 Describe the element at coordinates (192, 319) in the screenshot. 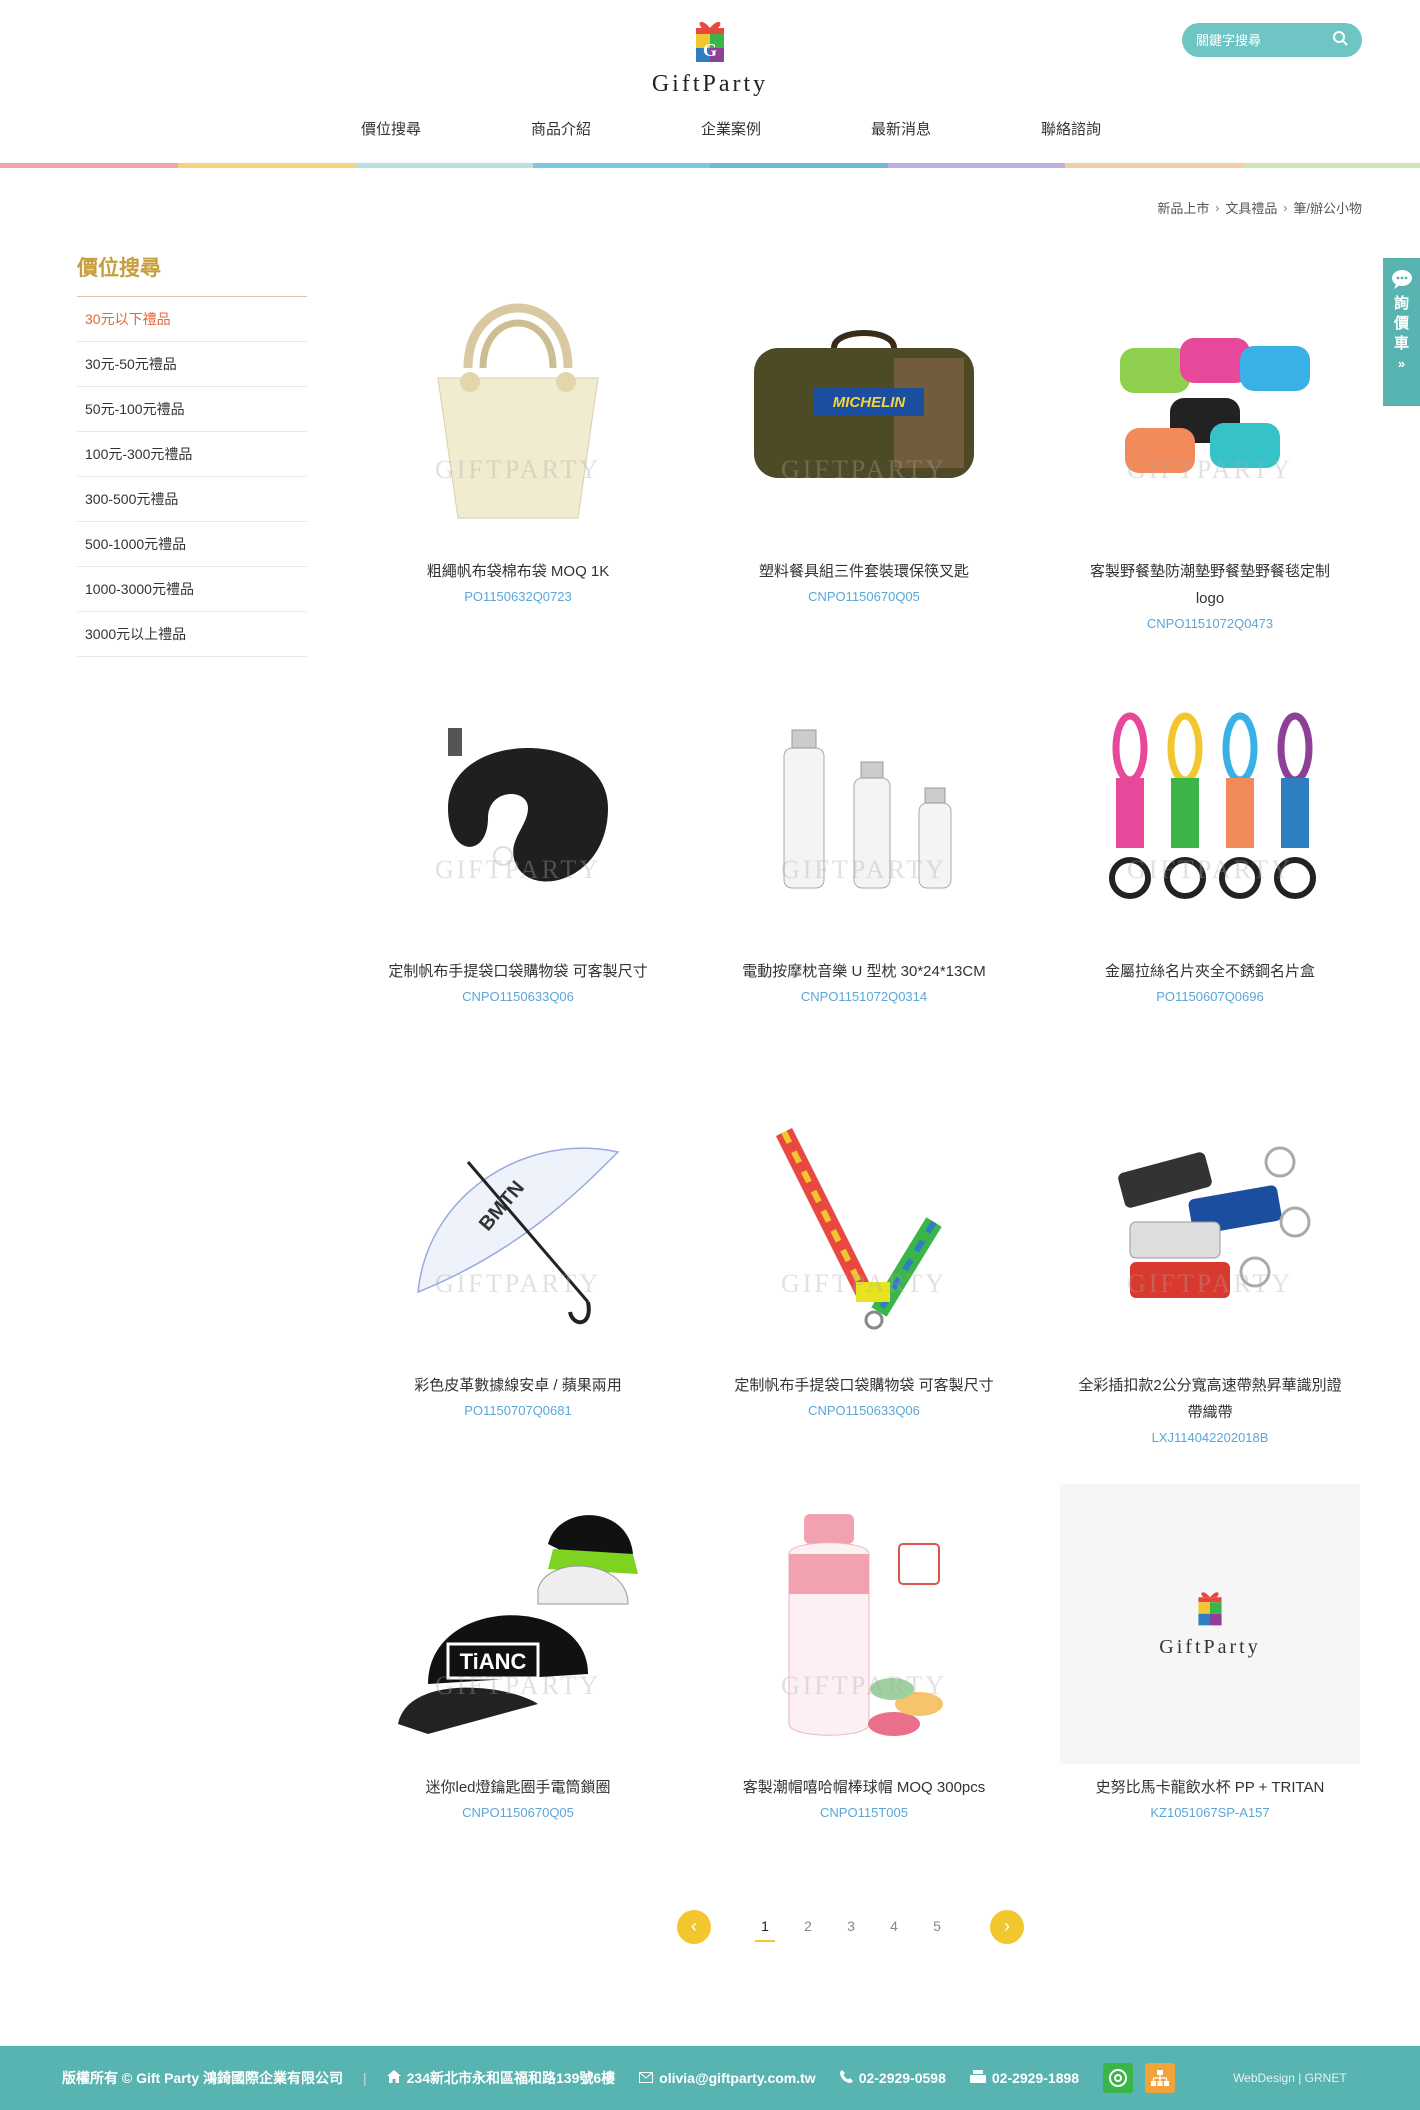

I see `sidebar-item-under-30: 30元以下禮品` at that location.